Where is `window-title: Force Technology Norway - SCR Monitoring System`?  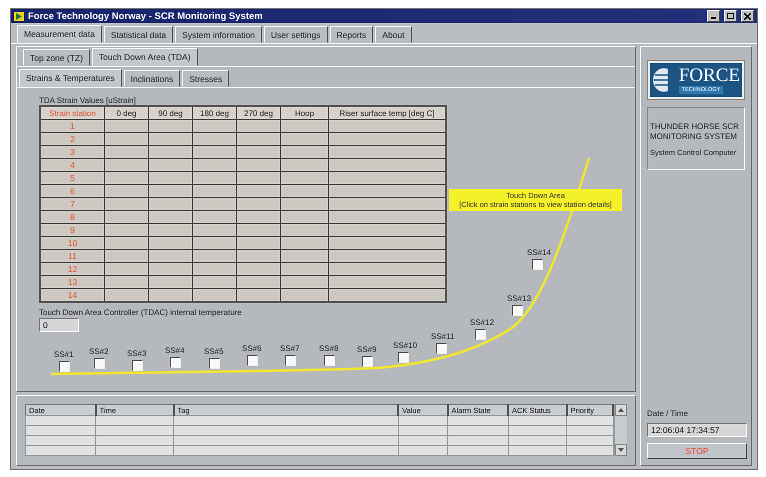
window-title: Force Technology Norway - SCR Monitoring System is located at coordinates (146, 16).